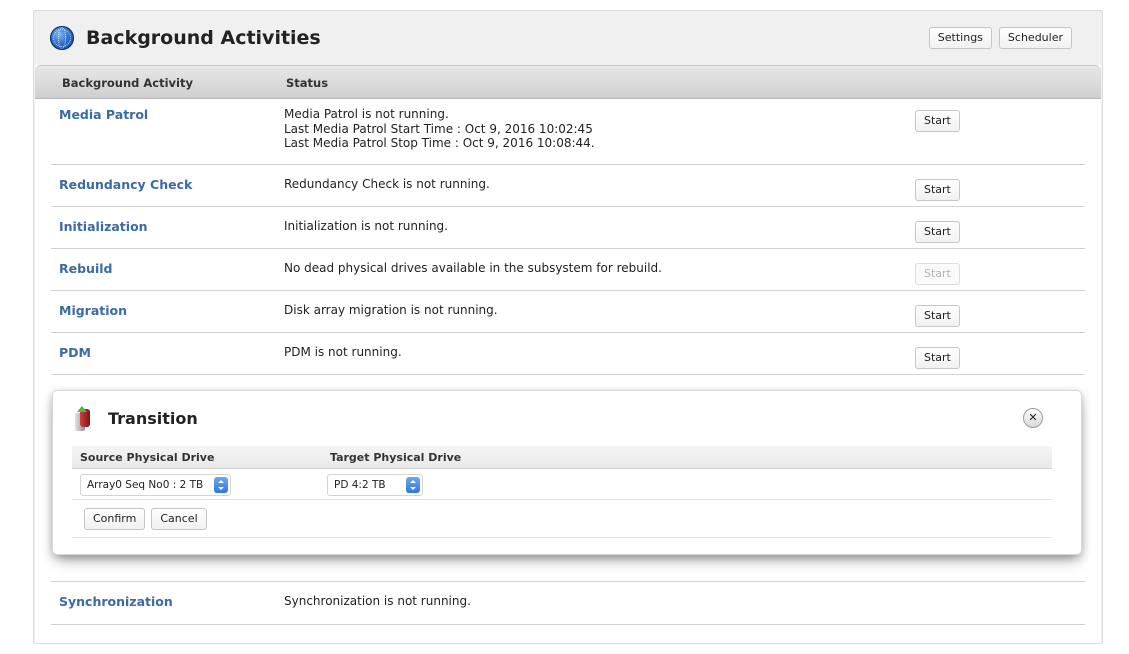 The height and width of the screenshot is (654, 1129). I want to click on activity-link-initialization: Initialization, so click(103, 226).